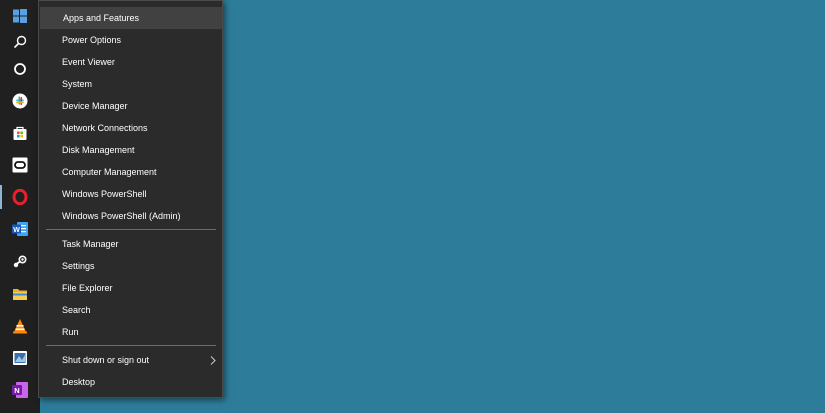 The height and width of the screenshot is (413, 825). I want to click on slack-icon, so click(20, 101).